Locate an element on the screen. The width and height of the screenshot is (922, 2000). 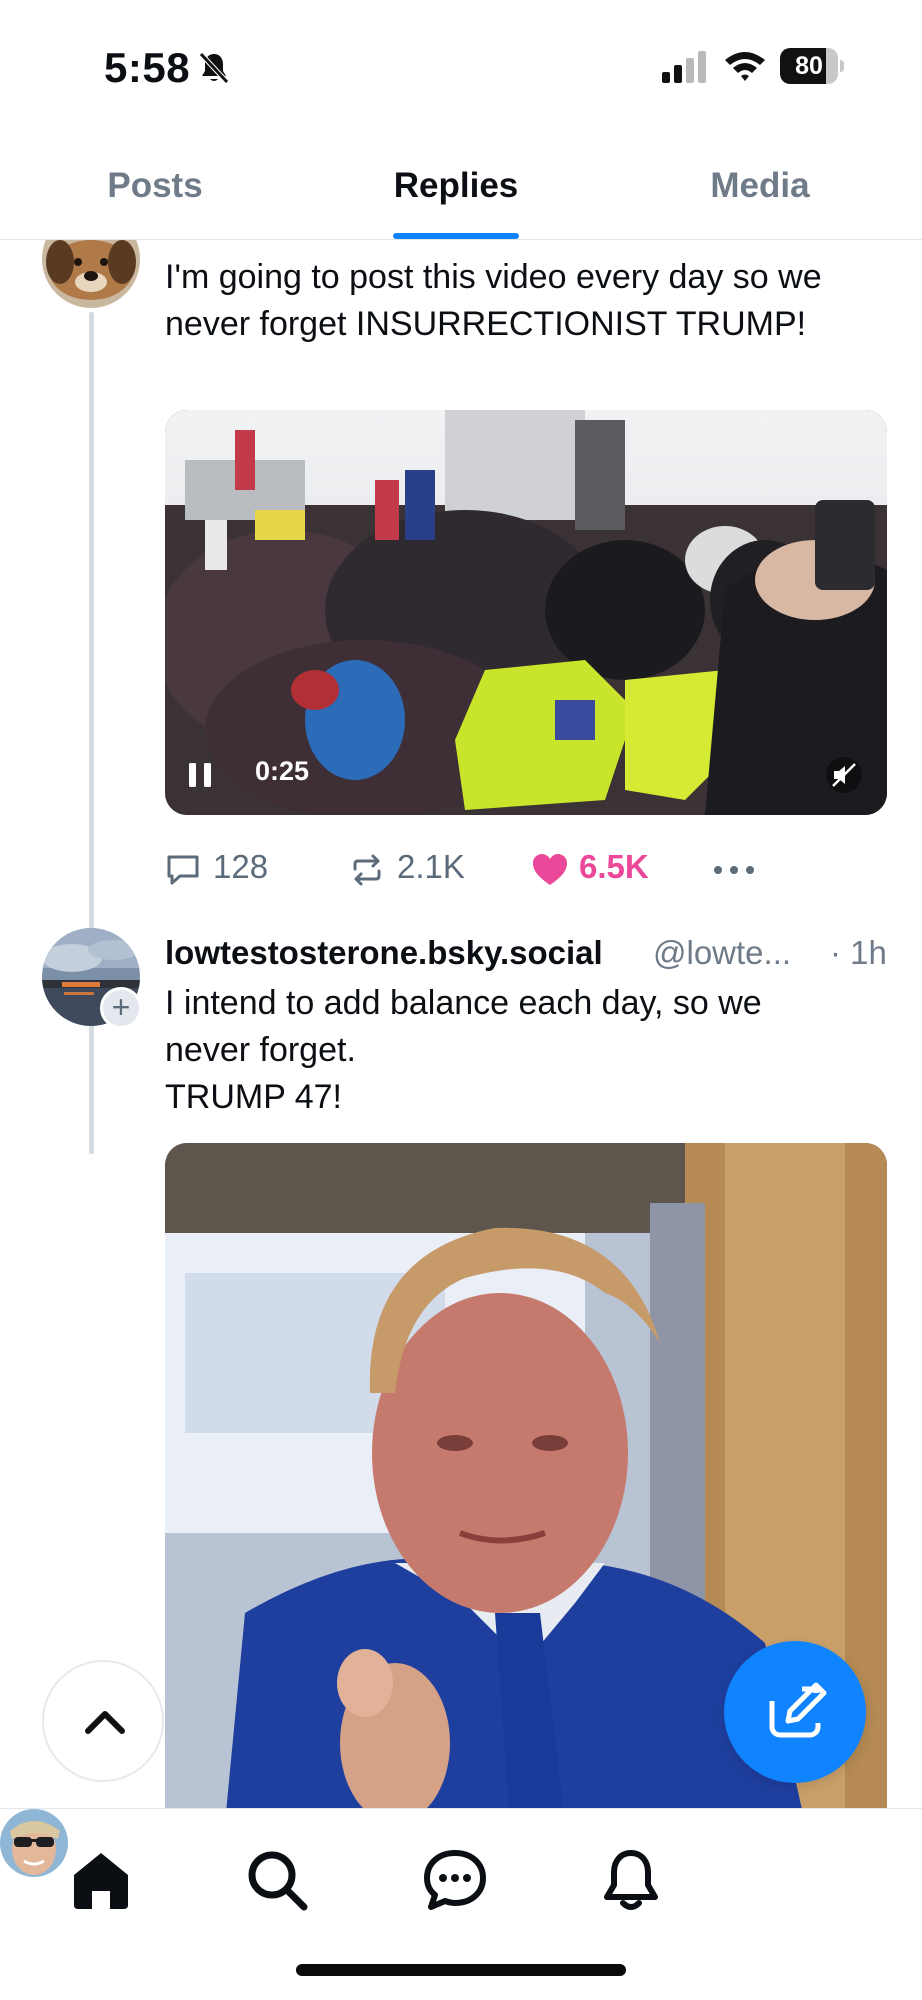
reply-button: 128 is located at coordinates (225, 870).